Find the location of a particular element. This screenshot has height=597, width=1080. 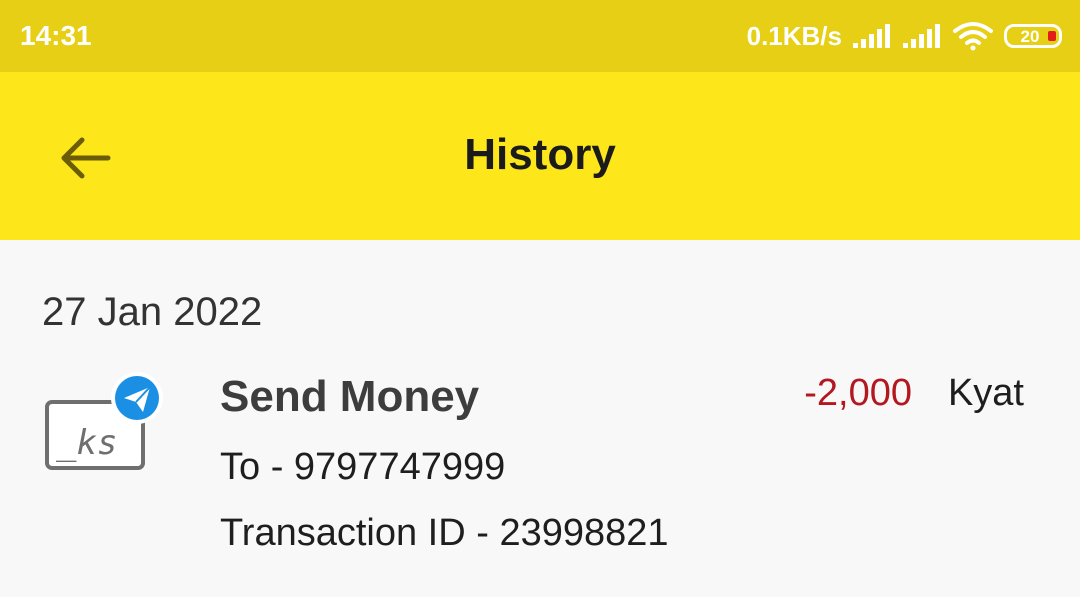

battery-level: 20 is located at coordinates (1030, 36).